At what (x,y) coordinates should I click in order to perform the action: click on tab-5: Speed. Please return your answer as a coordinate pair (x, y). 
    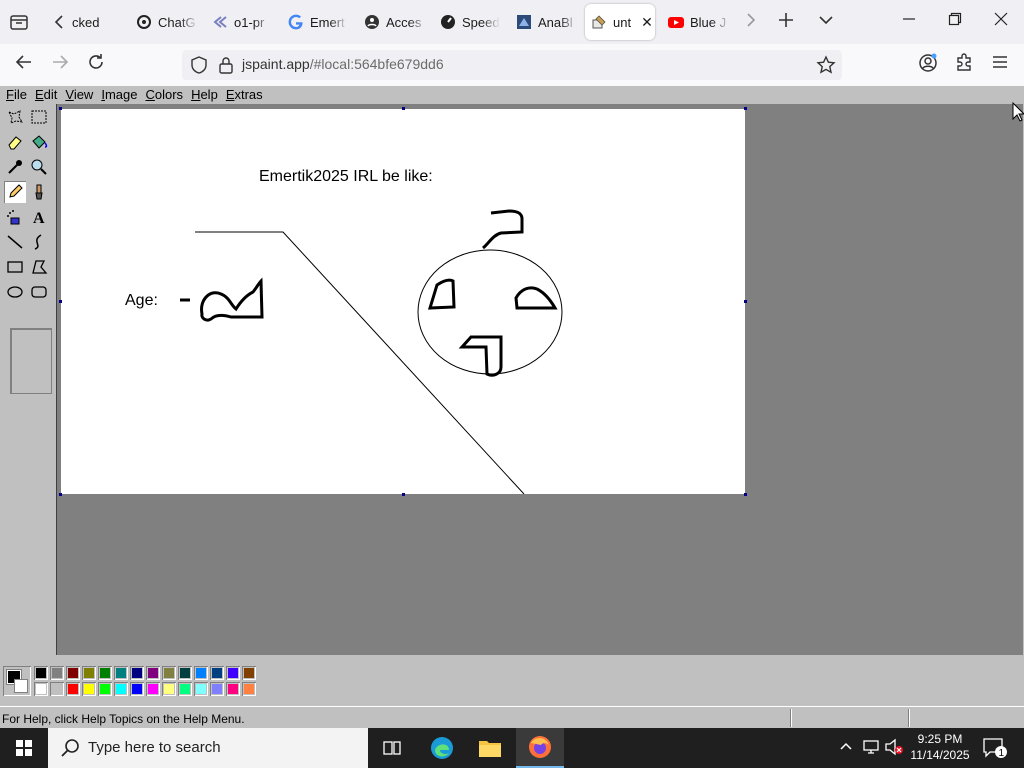
    Looking at the image, I should click on (470, 22).